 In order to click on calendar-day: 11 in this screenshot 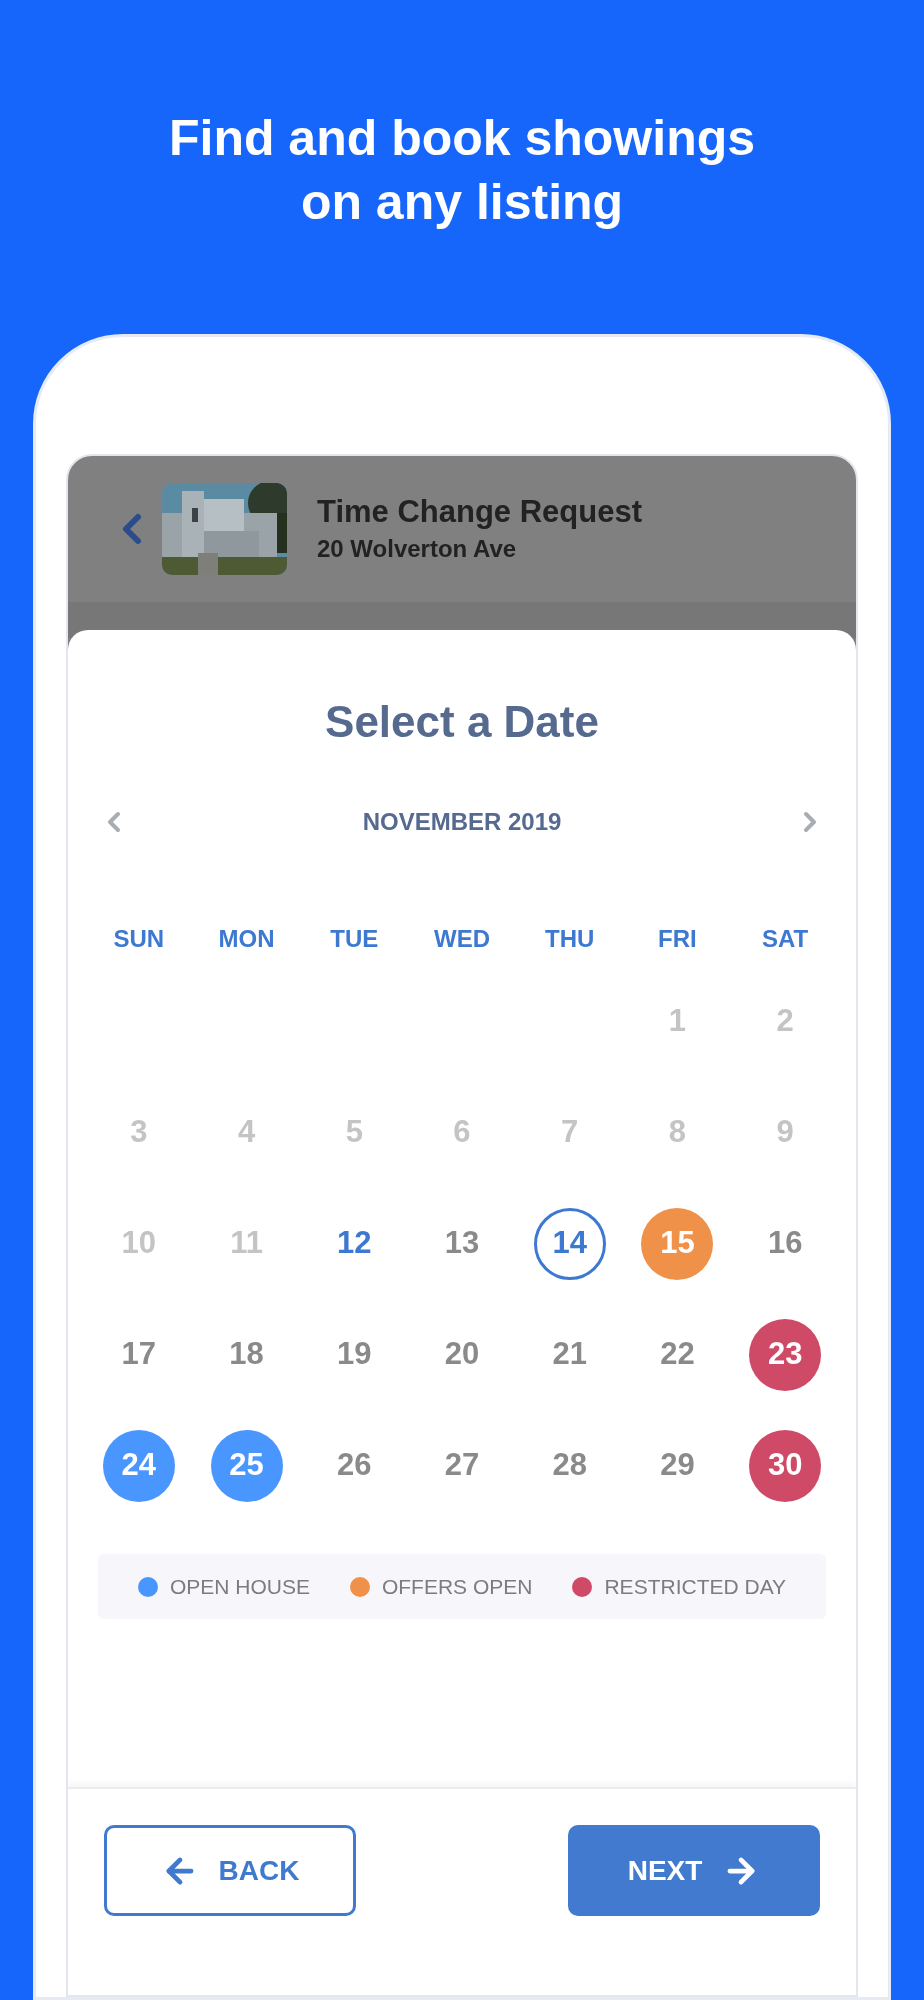, I will do `click(246, 1243)`.